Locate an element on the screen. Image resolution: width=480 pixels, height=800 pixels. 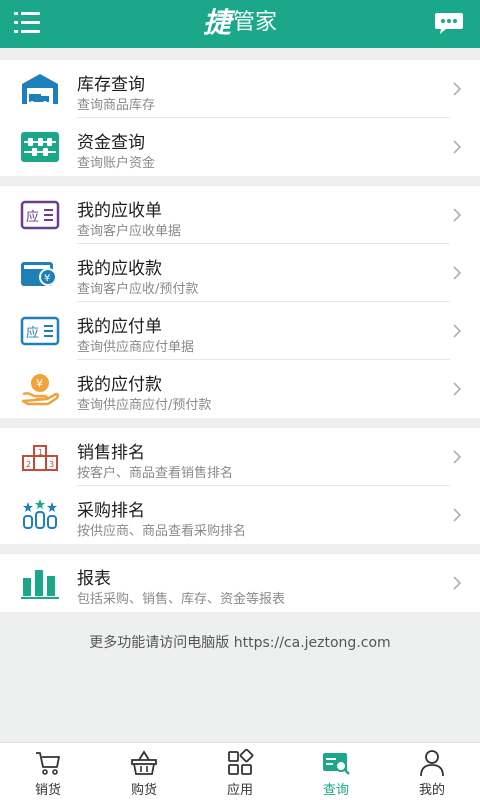
row-subtitle: 查询账户资金 is located at coordinates (116, 163).